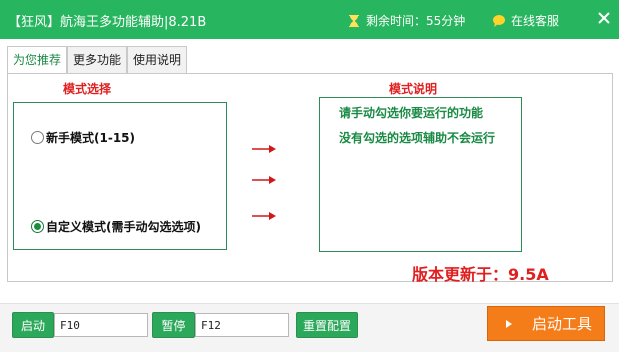 The image size is (619, 352). I want to click on online-support-link: 在线客服, so click(525, 20).